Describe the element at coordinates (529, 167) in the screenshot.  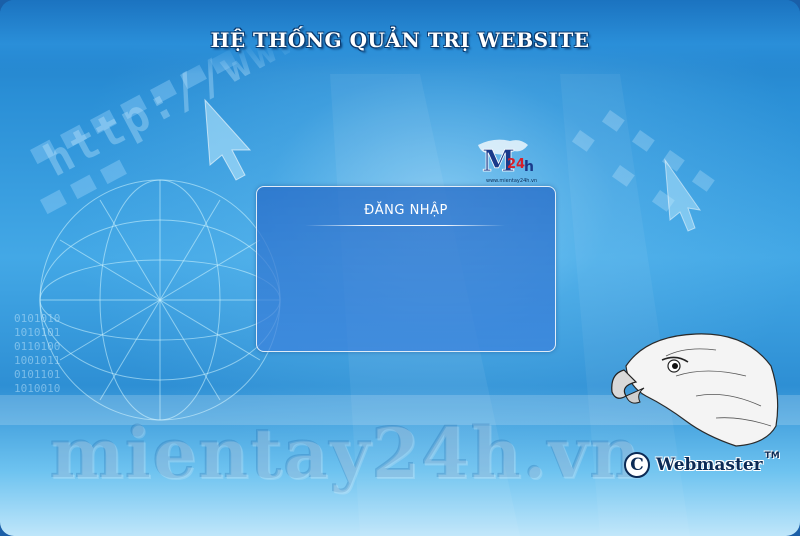
I see `logo-suffix: h` at that location.